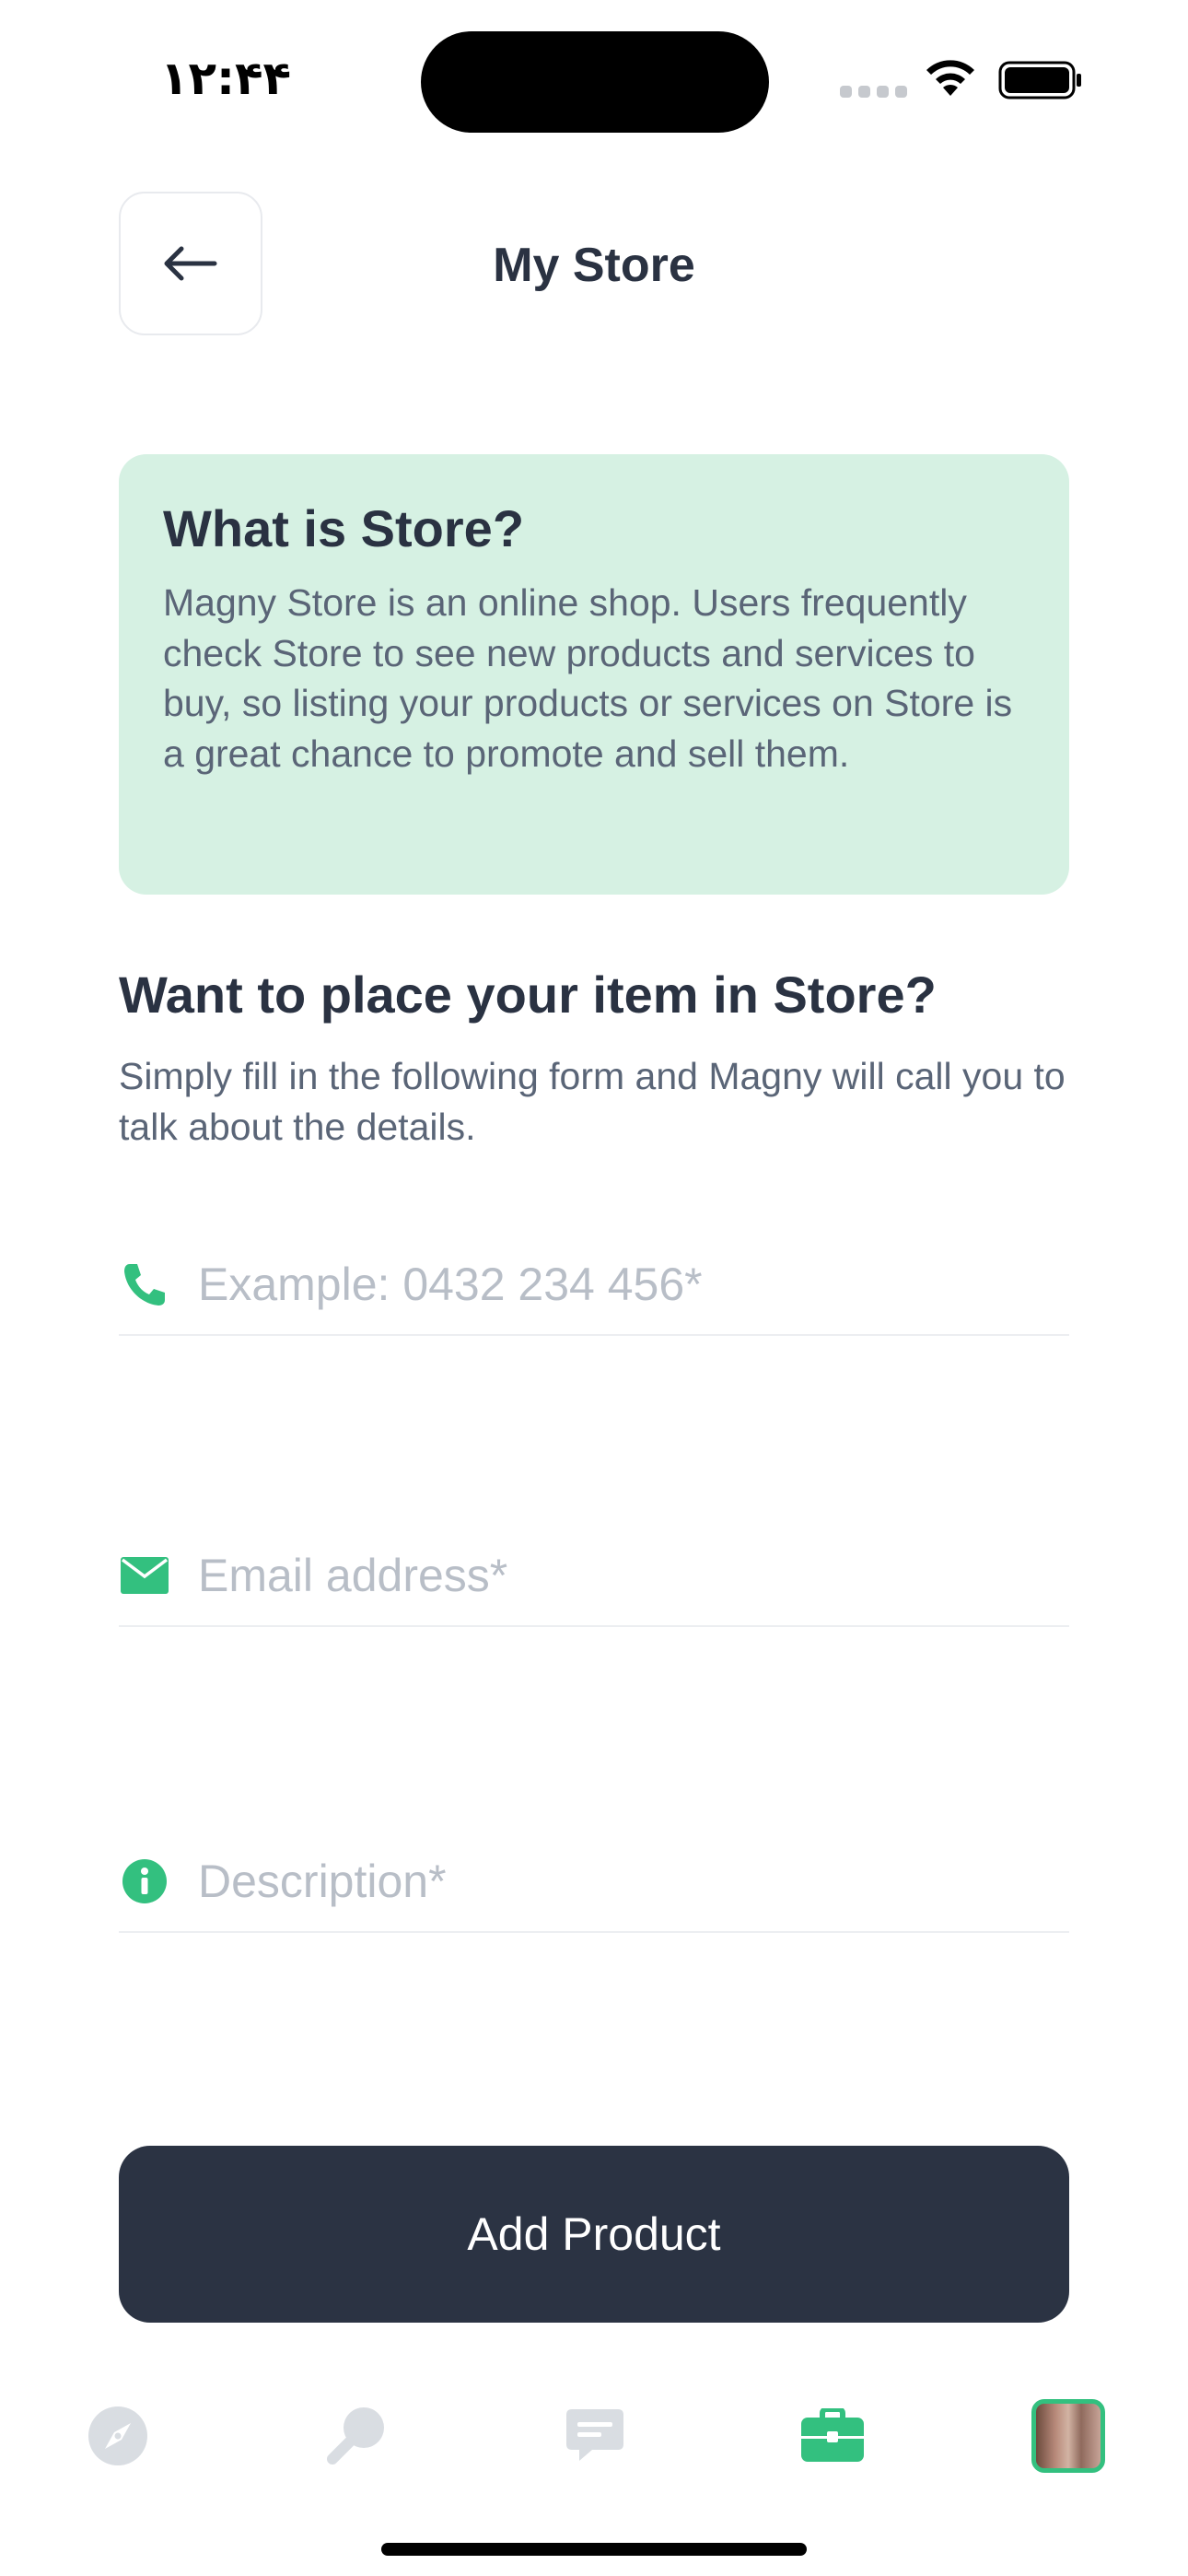 The width and height of the screenshot is (1188, 2576). I want to click on back-button, so click(190, 263).